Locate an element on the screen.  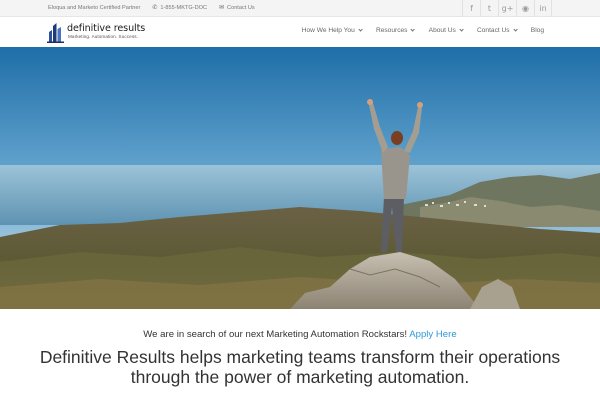
google-plus-icon: g+ is located at coordinates (507, 8).